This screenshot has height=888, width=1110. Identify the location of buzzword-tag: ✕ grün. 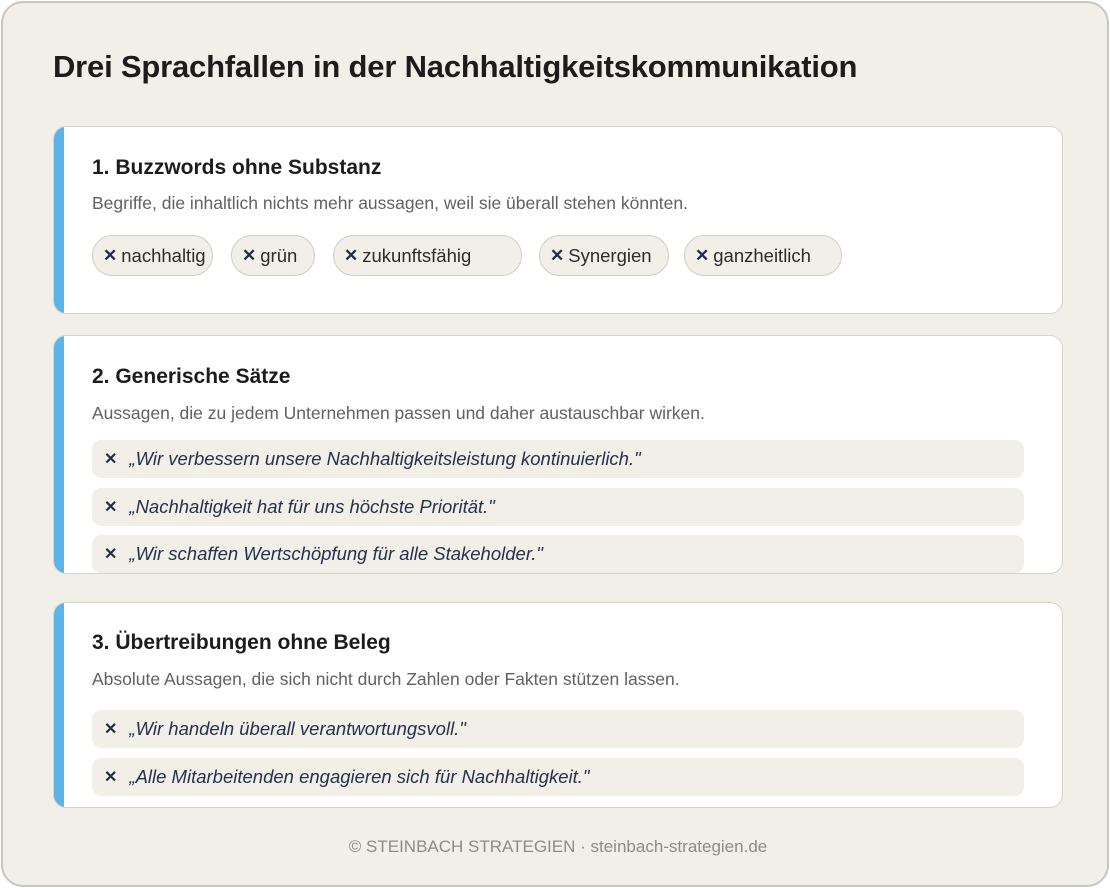
(273, 255).